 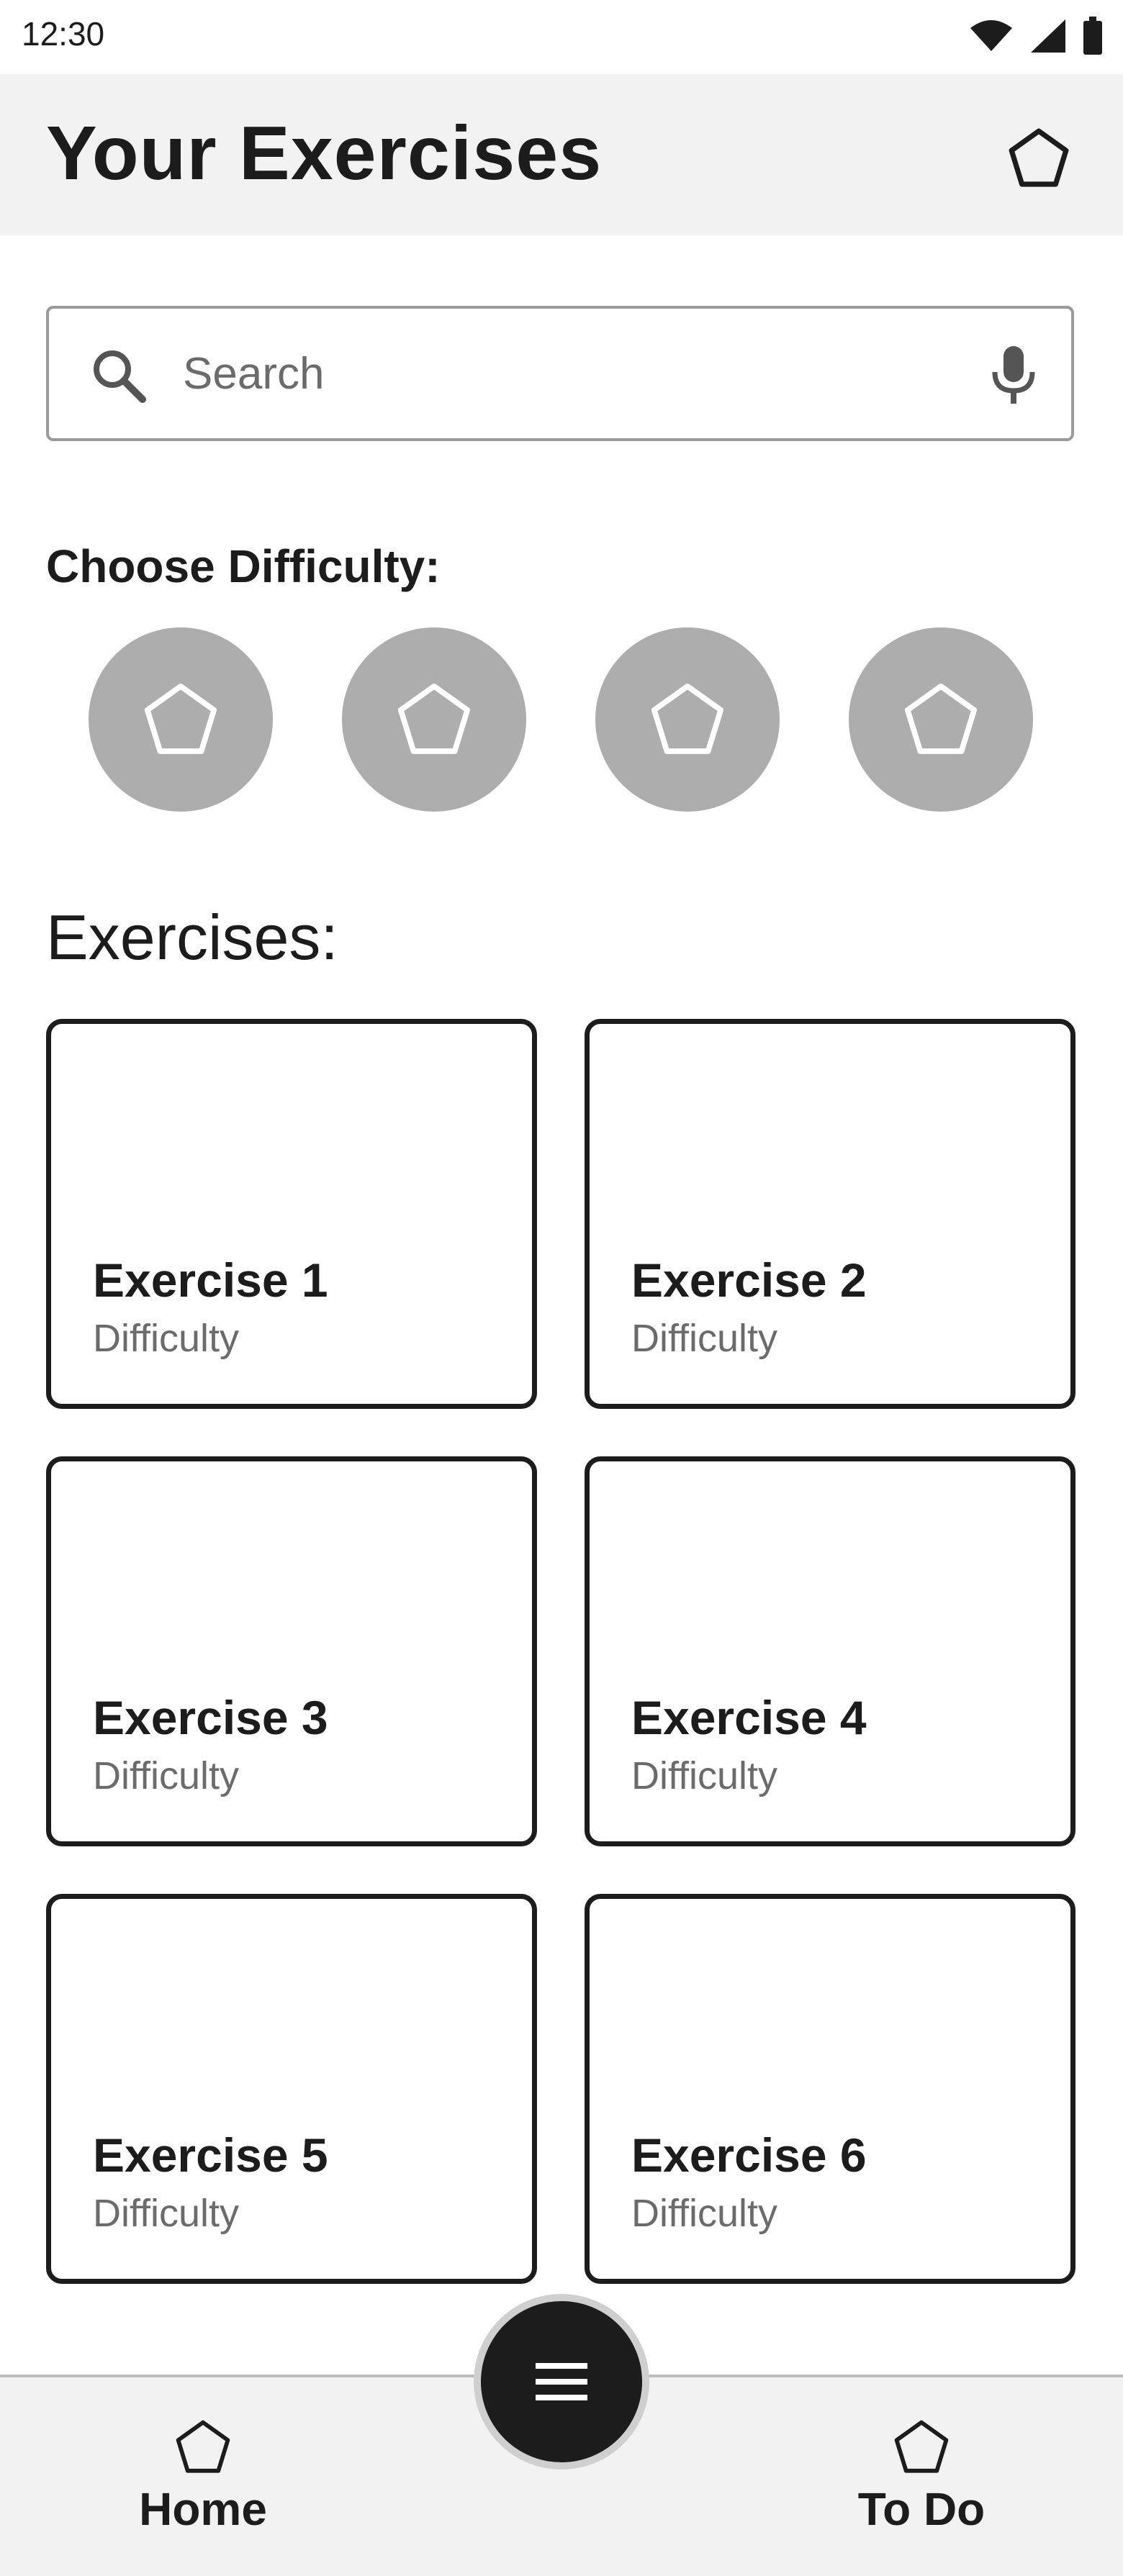 I want to click on difficulty-label: Choose Difficulty:, so click(x=243, y=566).